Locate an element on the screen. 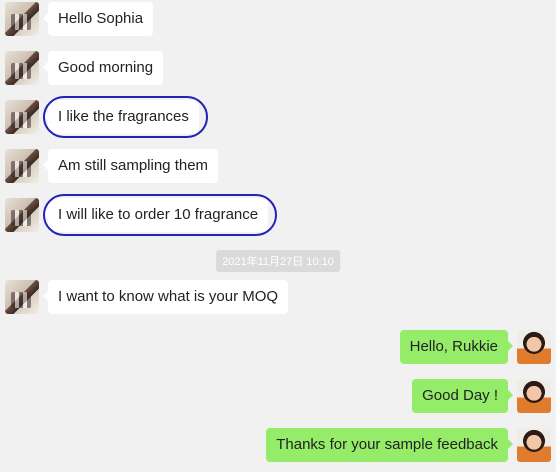 Image resolution: width=556 pixels, height=472 pixels. message-bubble: I want to know what is your MOQ is located at coordinates (165, 297).